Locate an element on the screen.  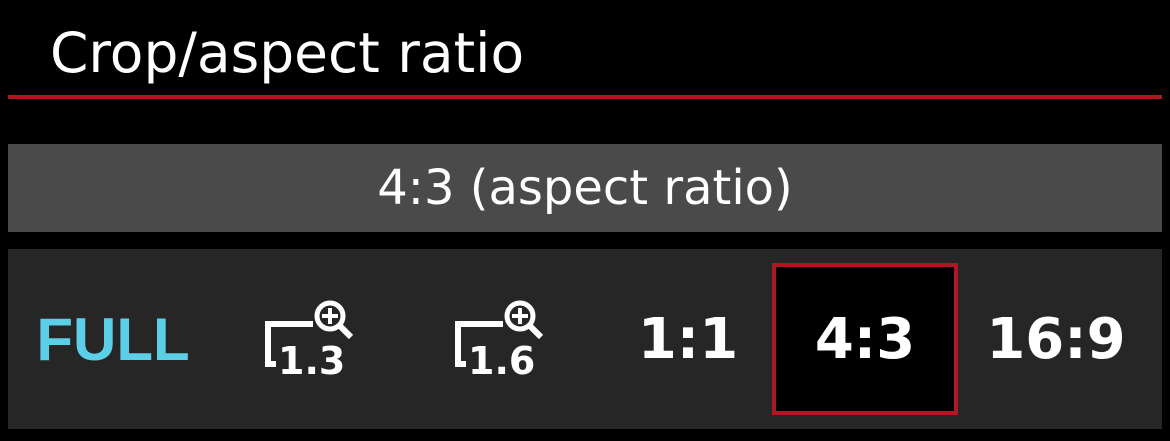
option-16-9: 16:9 is located at coordinates (1056, 339).